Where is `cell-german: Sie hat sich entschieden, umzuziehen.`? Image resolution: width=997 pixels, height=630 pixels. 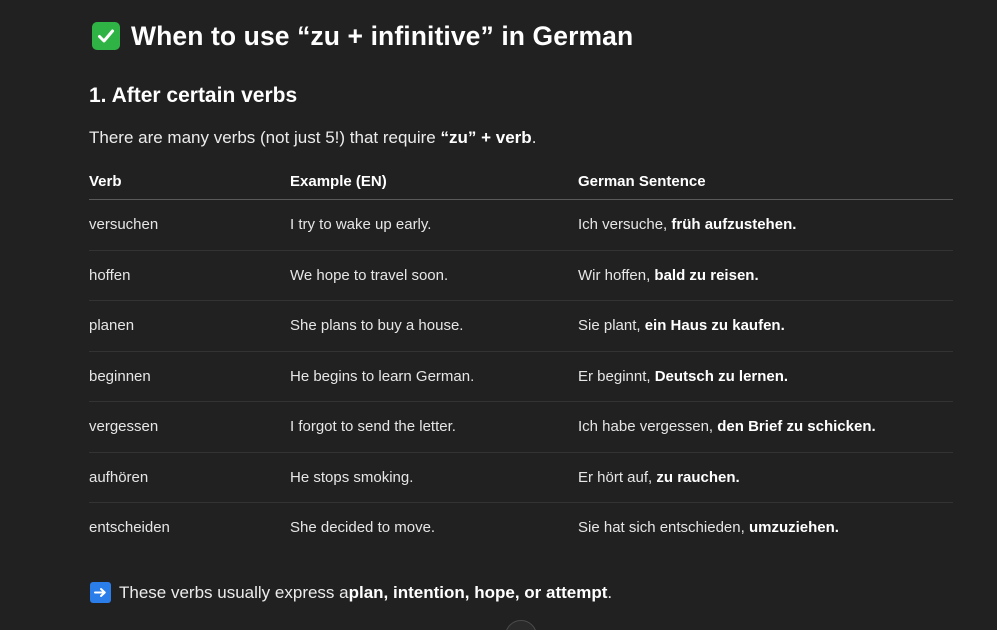 cell-german: Sie hat sich entschieden, umzuziehen. is located at coordinates (765, 528).